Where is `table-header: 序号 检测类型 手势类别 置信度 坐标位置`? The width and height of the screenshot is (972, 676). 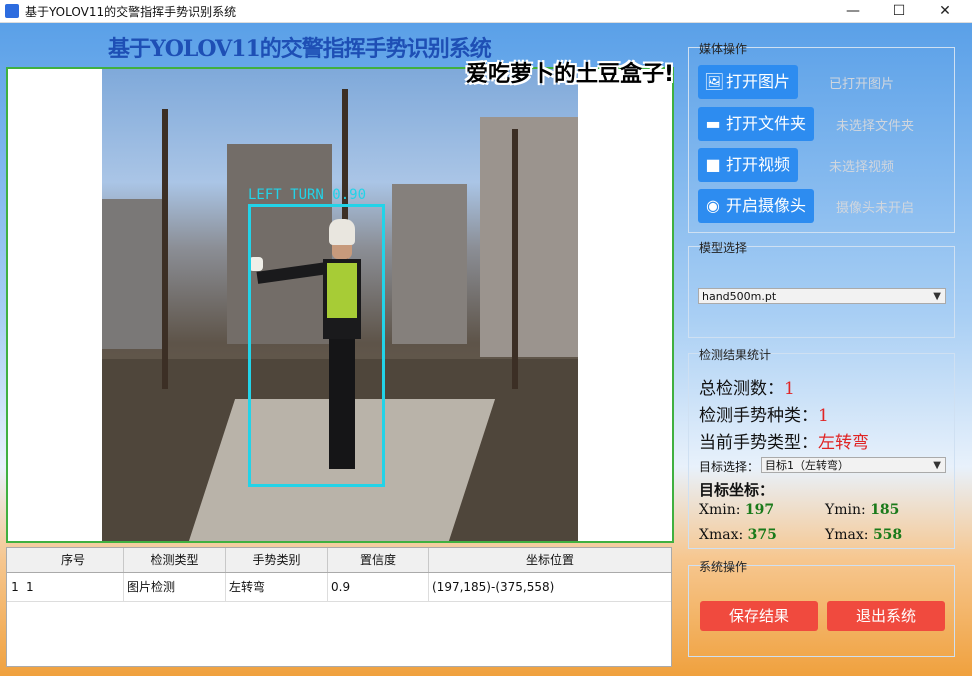 table-header: 序号 检测类型 手势类别 置信度 坐标位置 is located at coordinates (339, 560).